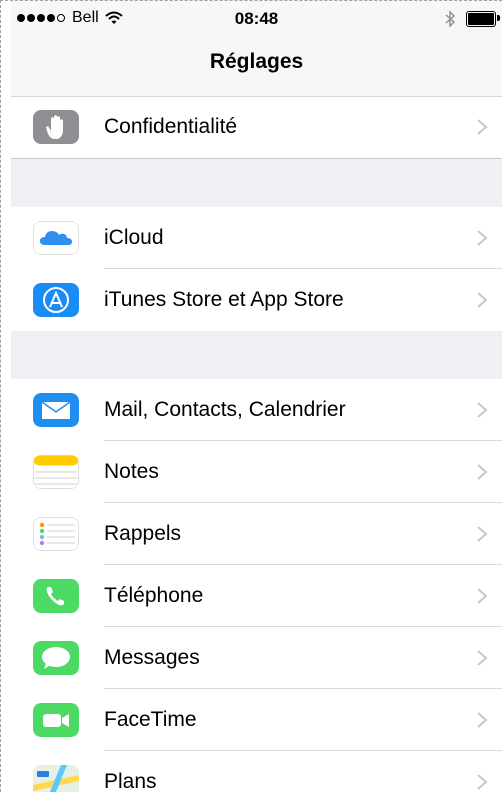  I want to click on settings-row-label: iTunes Store et App Store, so click(224, 299).